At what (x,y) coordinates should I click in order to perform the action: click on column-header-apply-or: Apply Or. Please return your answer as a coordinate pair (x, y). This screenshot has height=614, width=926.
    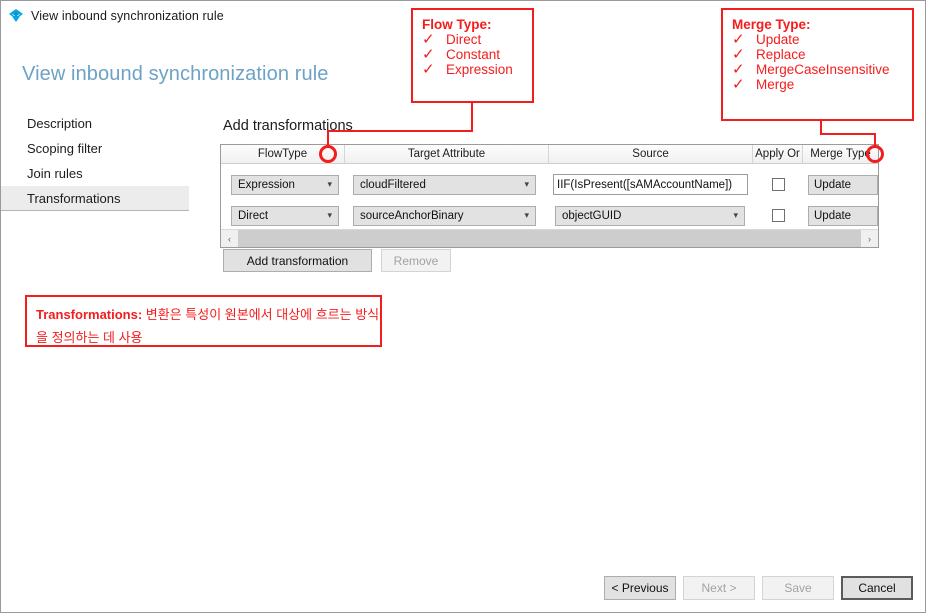
    Looking at the image, I should click on (778, 154).